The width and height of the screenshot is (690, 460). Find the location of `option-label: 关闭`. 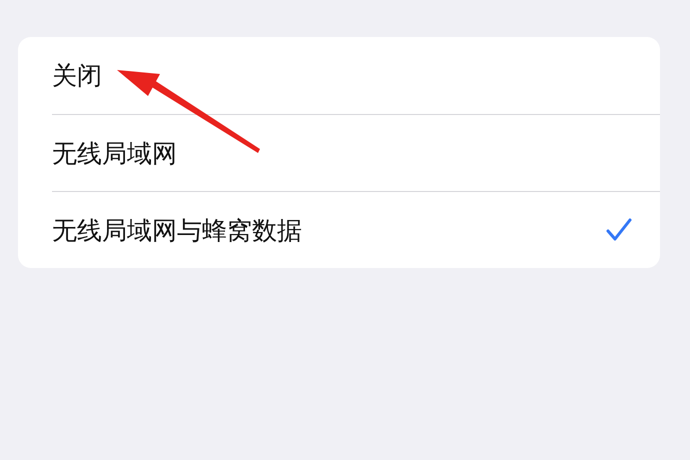

option-label: 关闭 is located at coordinates (77, 76).